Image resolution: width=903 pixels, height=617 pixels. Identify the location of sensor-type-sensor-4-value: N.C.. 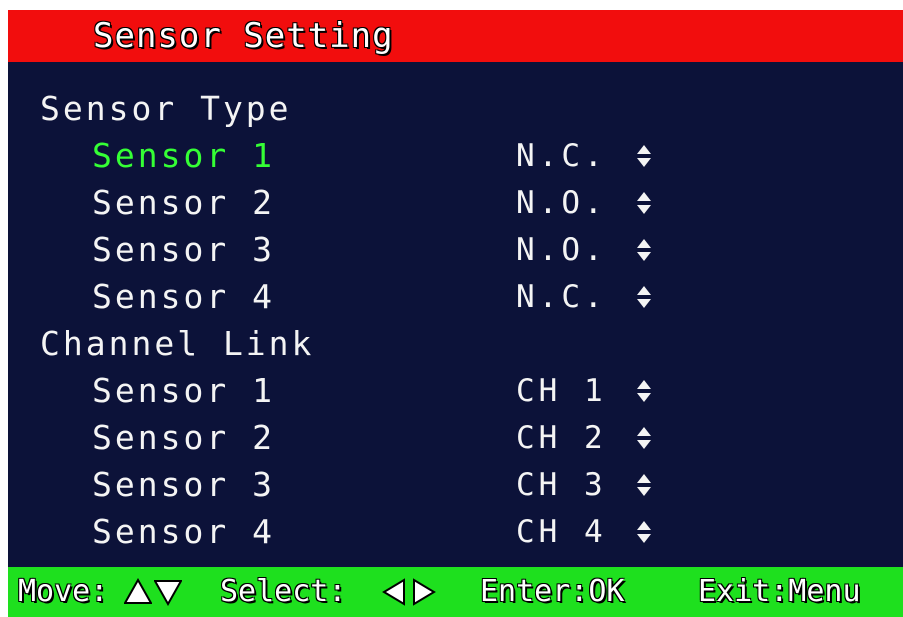
(561, 297).